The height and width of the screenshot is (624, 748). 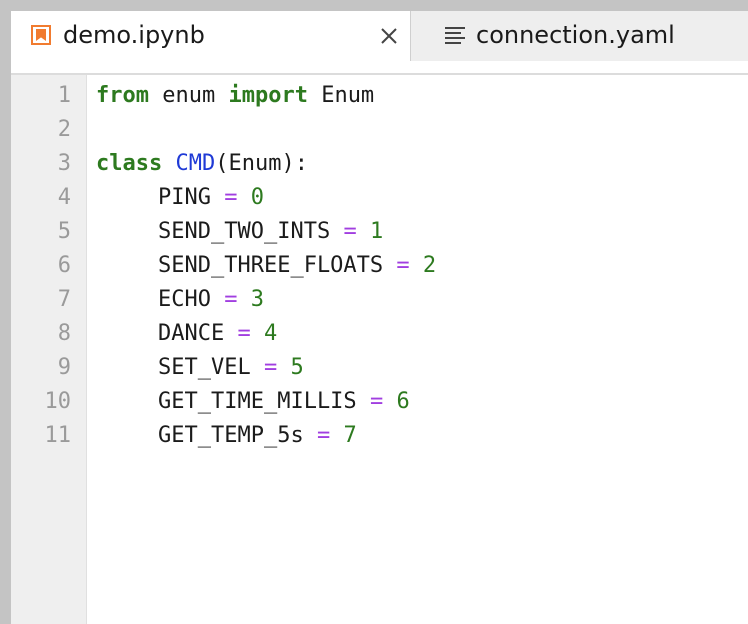 I want to click on tab-bar: demo.ipynb connection.yaml, so click(x=379, y=36).